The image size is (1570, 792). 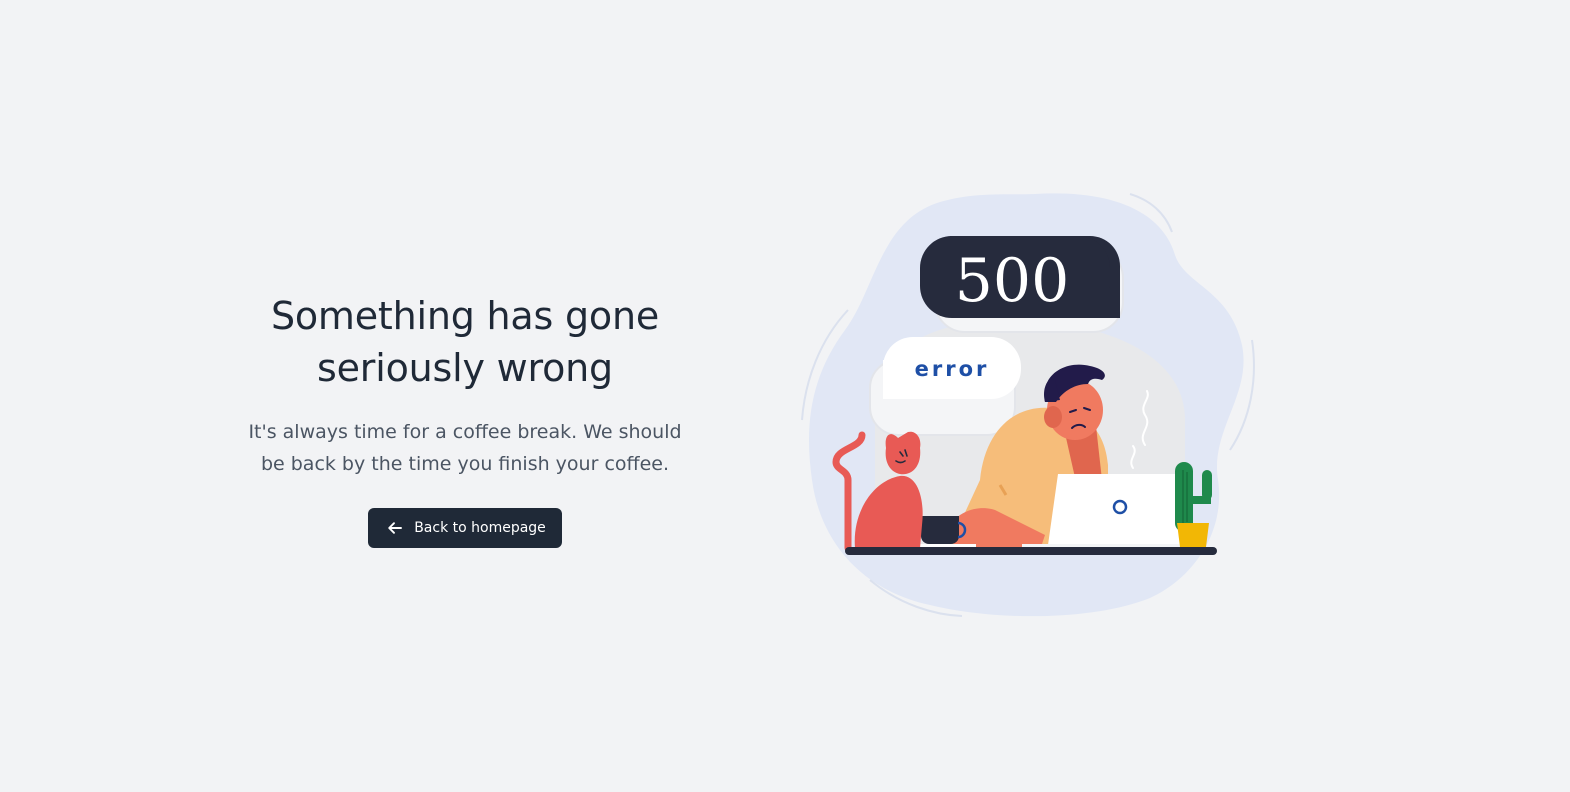 What do you see at coordinates (480, 528) in the screenshot?
I see `back-to-homepage-label: Back to homepage` at bounding box center [480, 528].